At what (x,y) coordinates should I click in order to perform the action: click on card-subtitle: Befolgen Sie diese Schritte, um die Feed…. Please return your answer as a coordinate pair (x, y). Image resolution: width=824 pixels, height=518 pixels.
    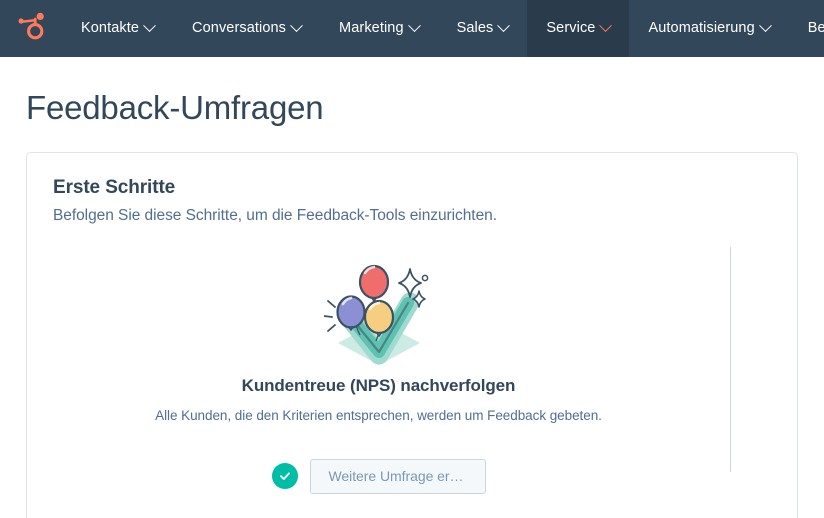
    Looking at the image, I should click on (275, 215).